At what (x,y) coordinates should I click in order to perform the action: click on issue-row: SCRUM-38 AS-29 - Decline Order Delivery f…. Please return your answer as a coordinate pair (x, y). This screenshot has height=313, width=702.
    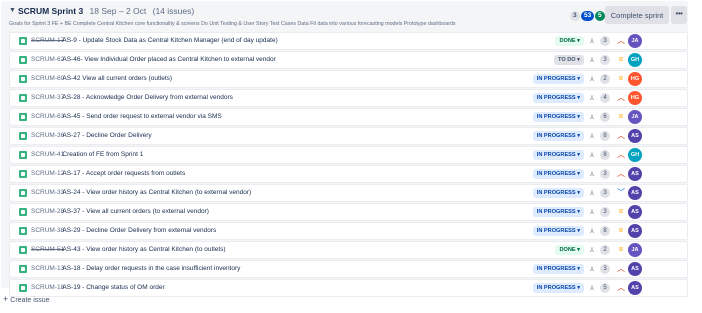
    Looking at the image, I should click on (348, 231).